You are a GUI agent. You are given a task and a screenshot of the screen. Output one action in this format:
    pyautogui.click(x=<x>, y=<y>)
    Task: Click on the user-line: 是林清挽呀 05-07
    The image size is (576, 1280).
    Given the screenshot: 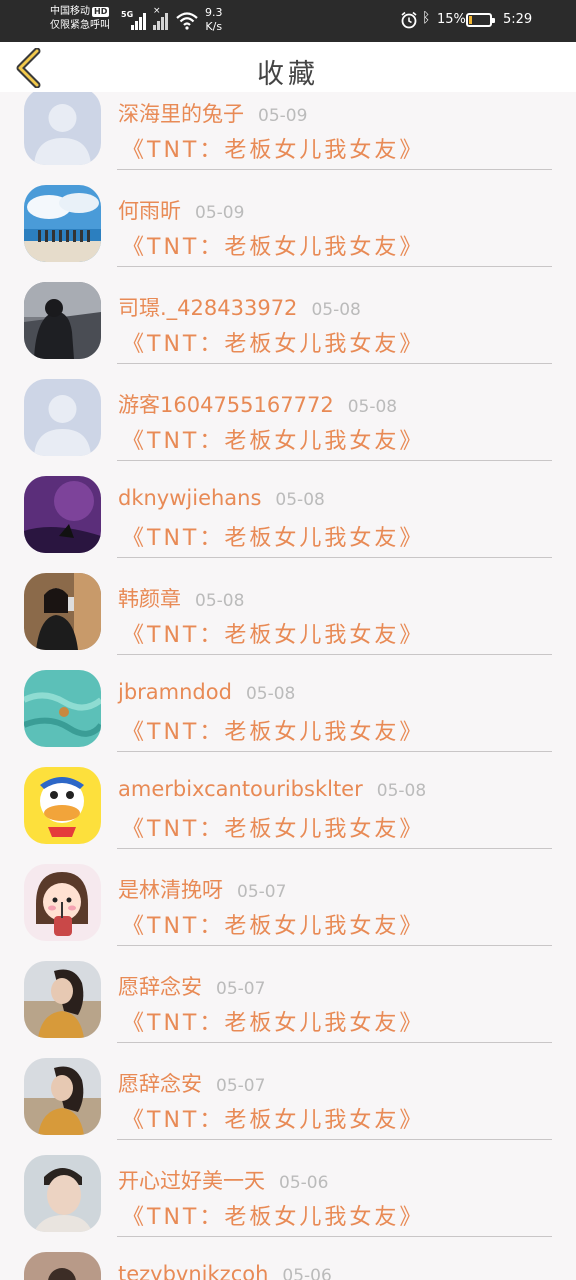 What is the action you would take?
    pyautogui.click(x=202, y=889)
    